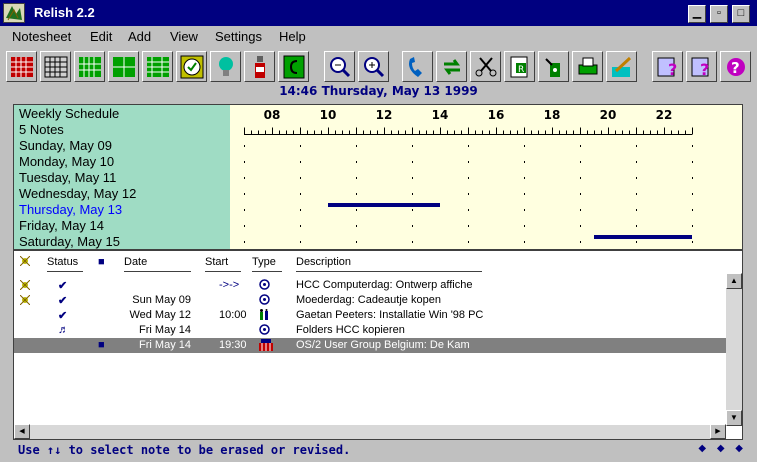 Image resolution: width=757 pixels, height=462 pixels. I want to click on note-description: Gaetan Peeters: Installatie Win '98 PC, so click(390, 315).